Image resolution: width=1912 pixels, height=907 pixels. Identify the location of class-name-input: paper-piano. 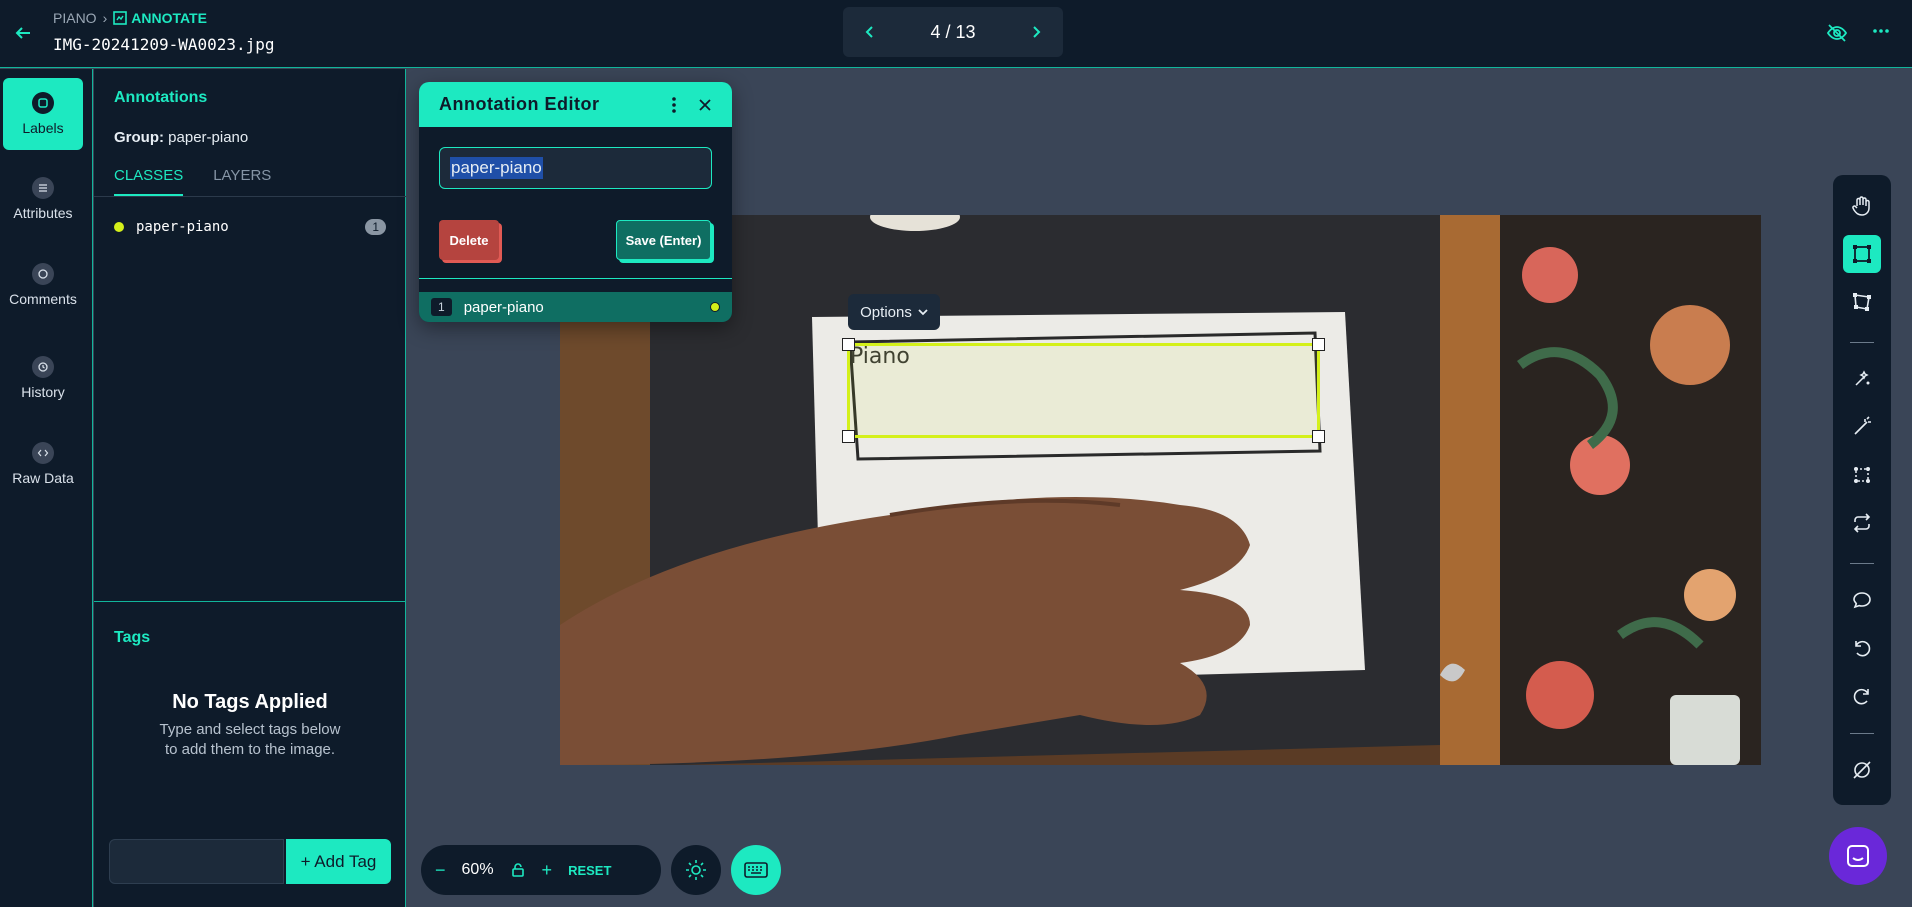
(575, 168).